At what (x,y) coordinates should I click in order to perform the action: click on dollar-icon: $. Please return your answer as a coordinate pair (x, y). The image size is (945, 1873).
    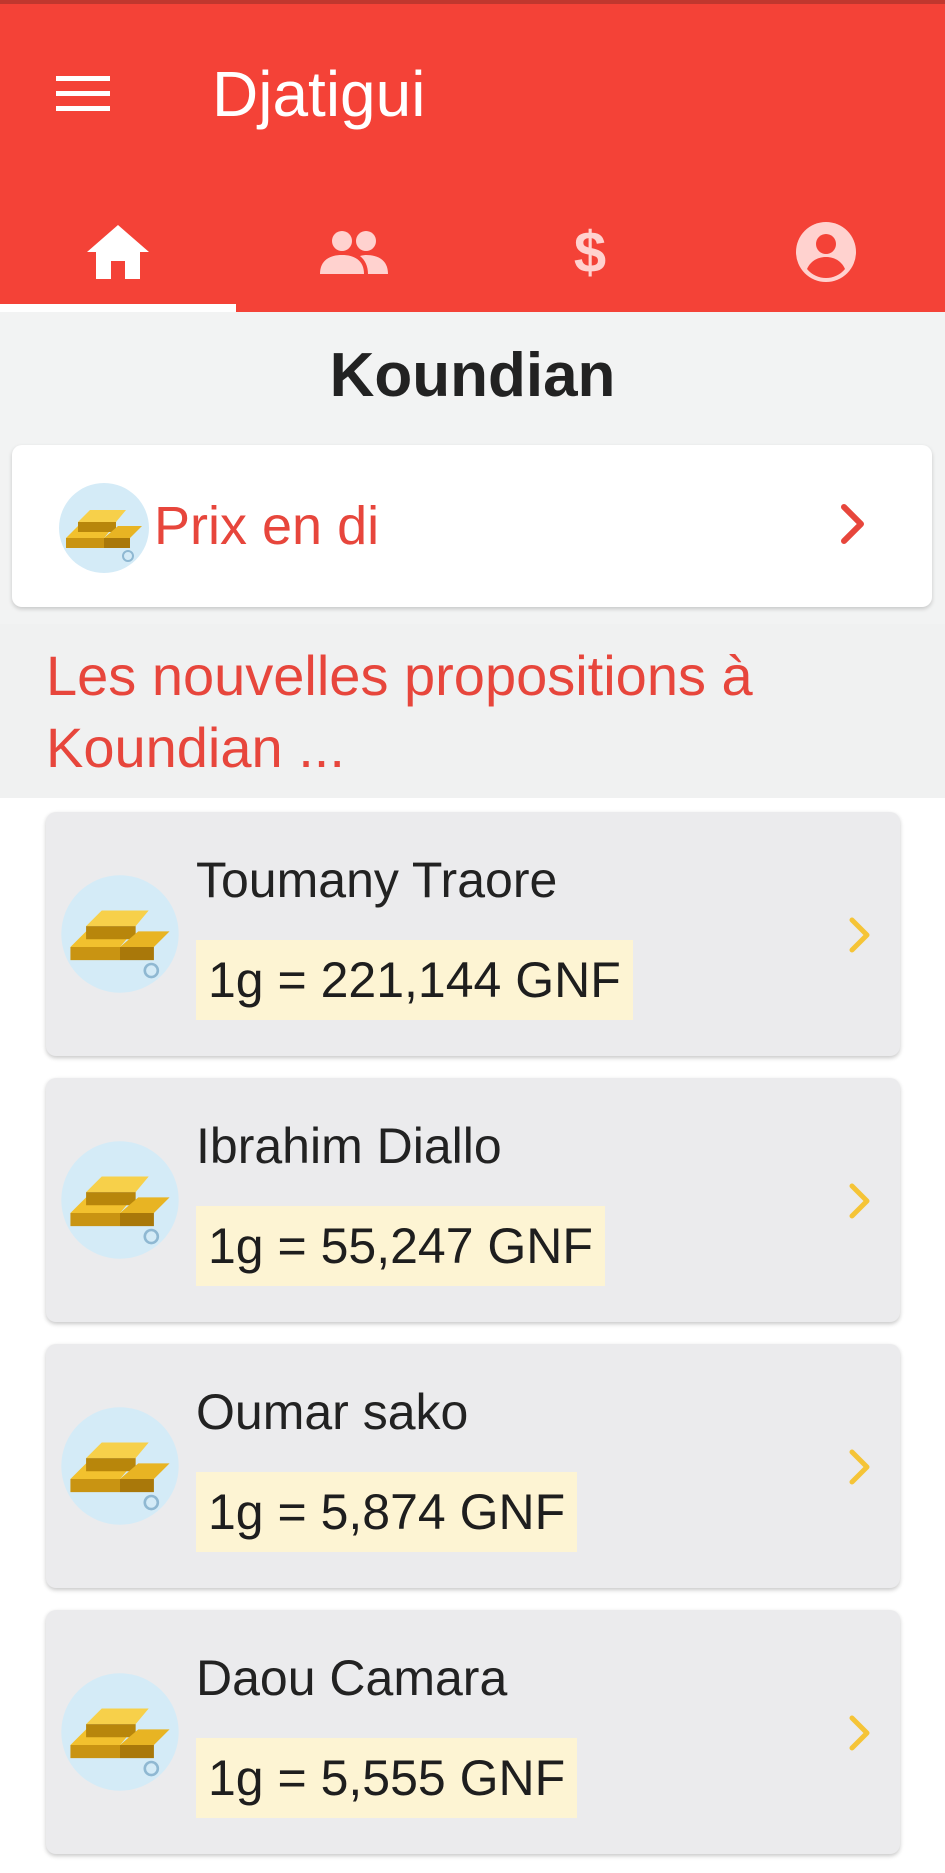
    Looking at the image, I should click on (590, 252).